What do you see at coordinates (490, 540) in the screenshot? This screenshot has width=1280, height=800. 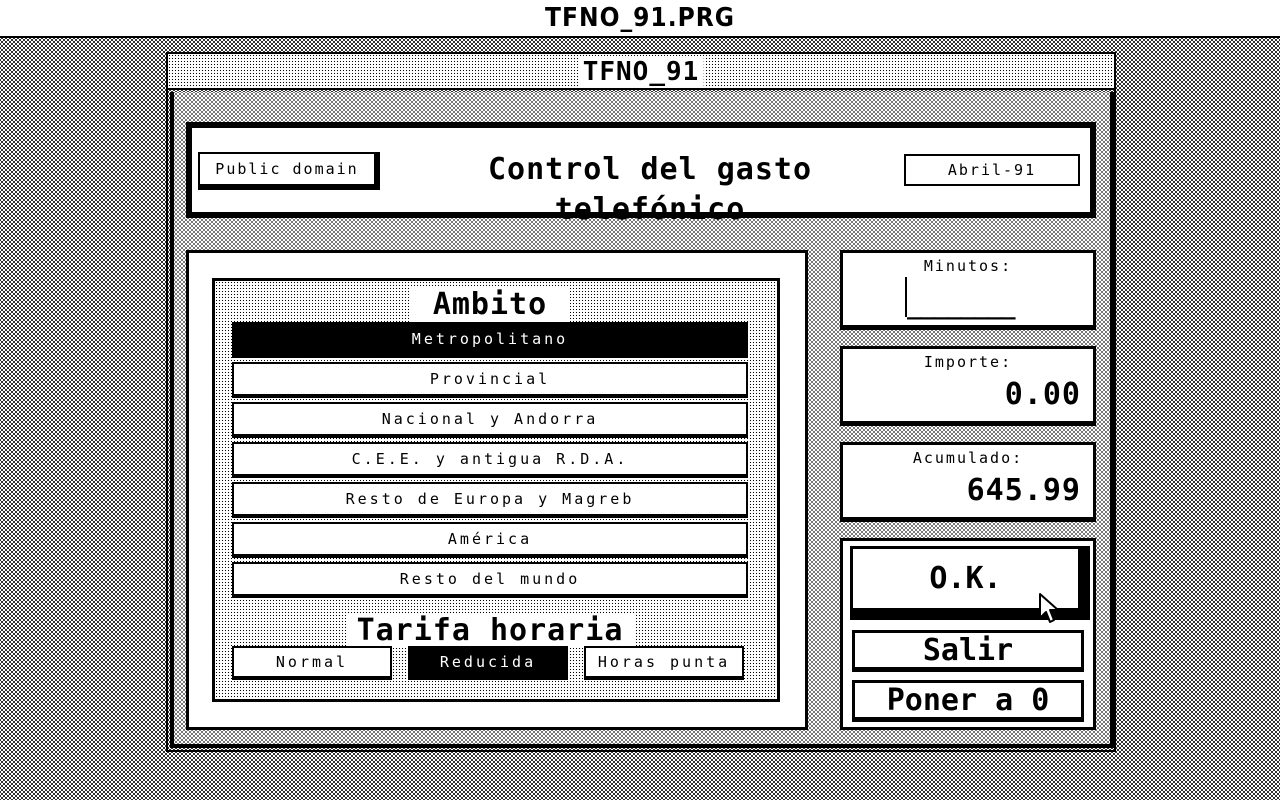 I see `ambito-option-america: América` at bounding box center [490, 540].